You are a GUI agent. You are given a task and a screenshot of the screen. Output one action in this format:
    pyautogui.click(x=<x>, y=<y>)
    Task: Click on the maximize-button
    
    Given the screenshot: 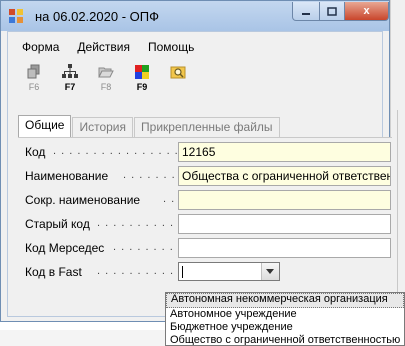 What is the action you would take?
    pyautogui.click(x=332, y=11)
    